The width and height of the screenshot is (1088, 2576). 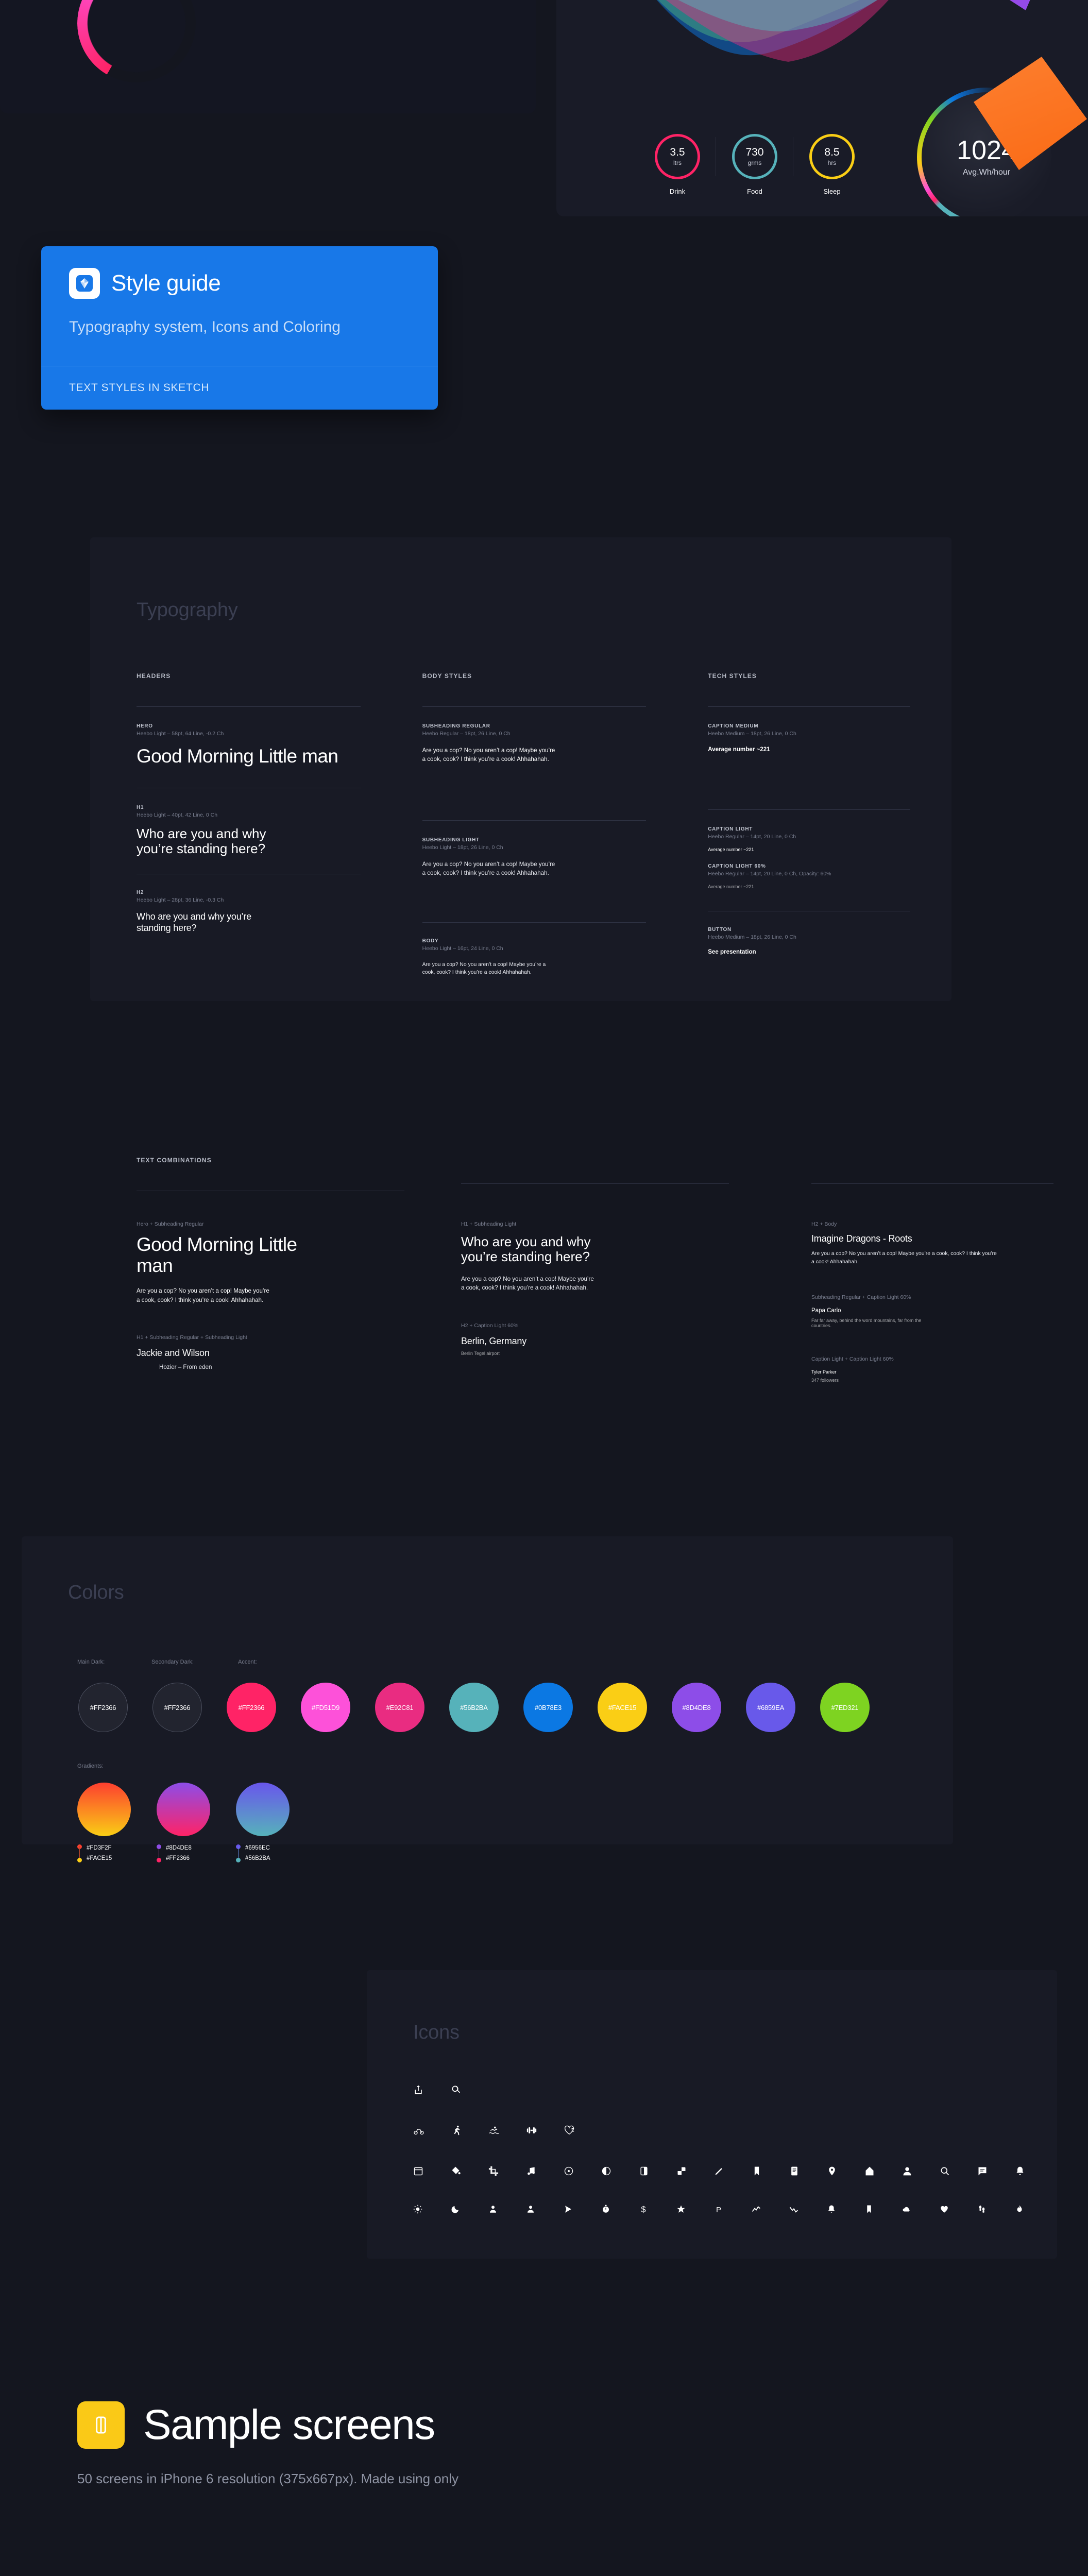 What do you see at coordinates (432, 2209) in the screenshot?
I see `sun-icon` at bounding box center [432, 2209].